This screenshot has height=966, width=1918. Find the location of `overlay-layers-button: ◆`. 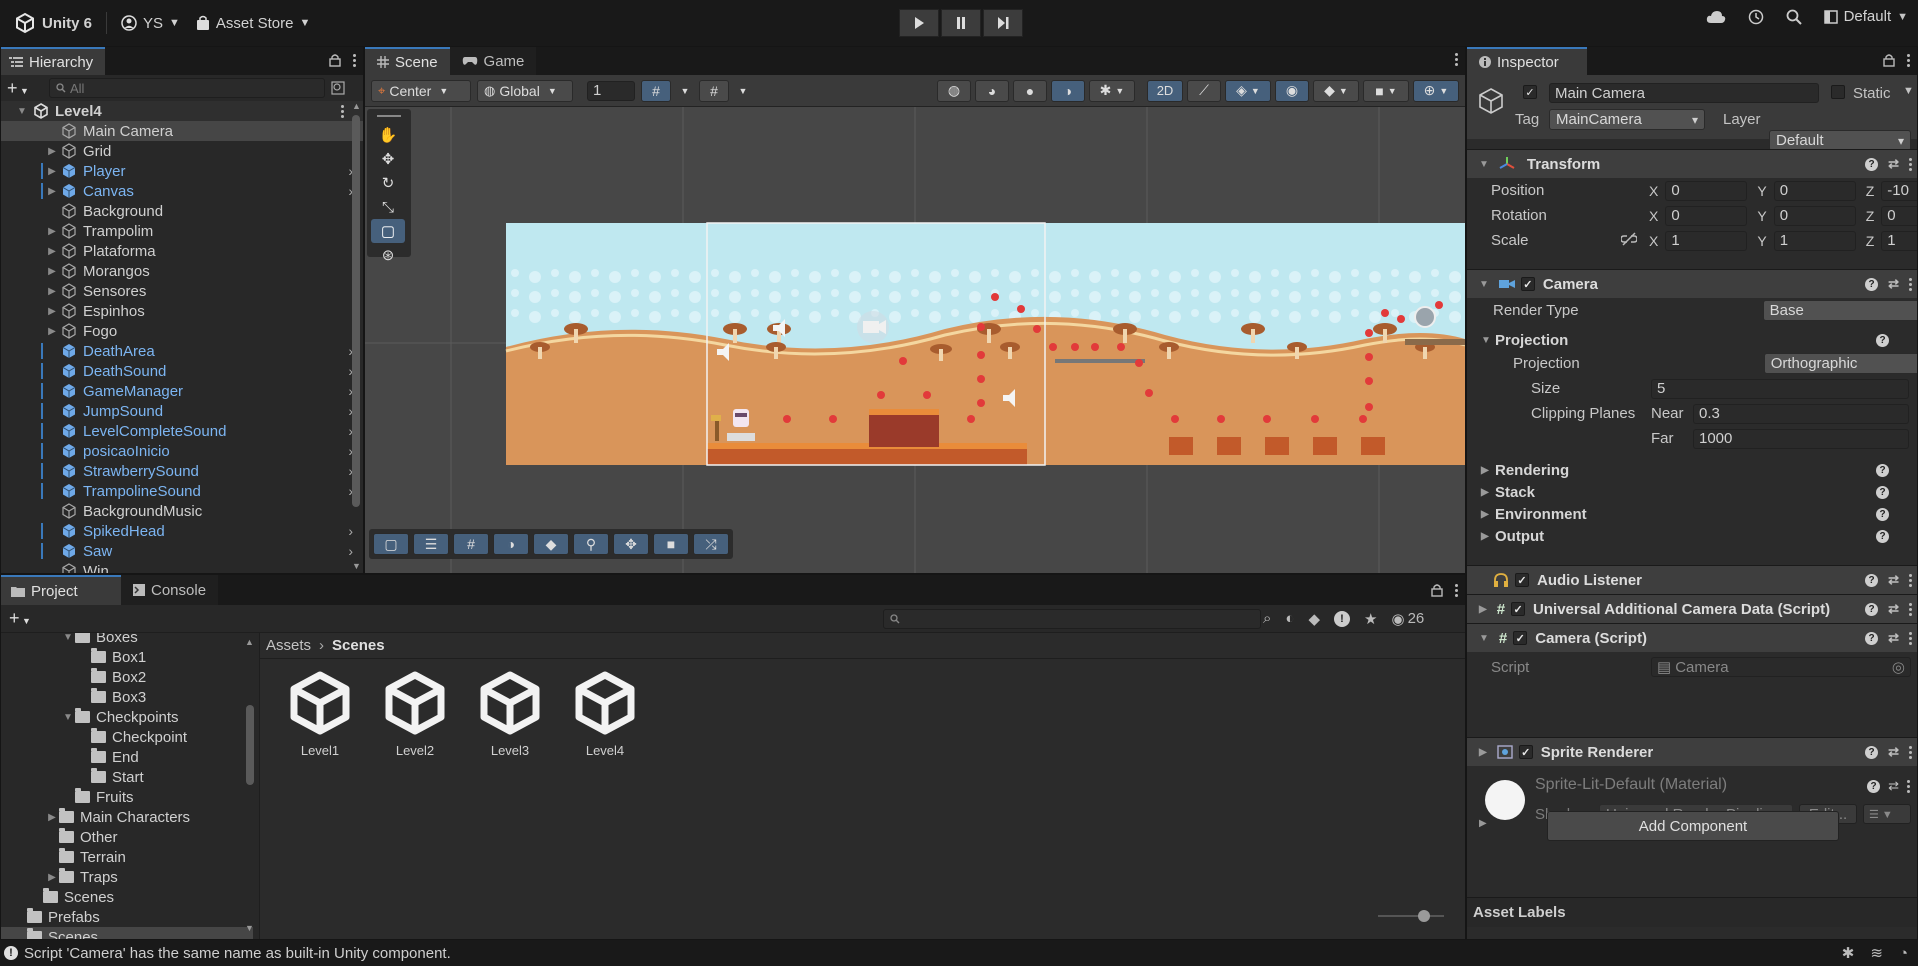

overlay-layers-button: ◆ is located at coordinates (551, 544).